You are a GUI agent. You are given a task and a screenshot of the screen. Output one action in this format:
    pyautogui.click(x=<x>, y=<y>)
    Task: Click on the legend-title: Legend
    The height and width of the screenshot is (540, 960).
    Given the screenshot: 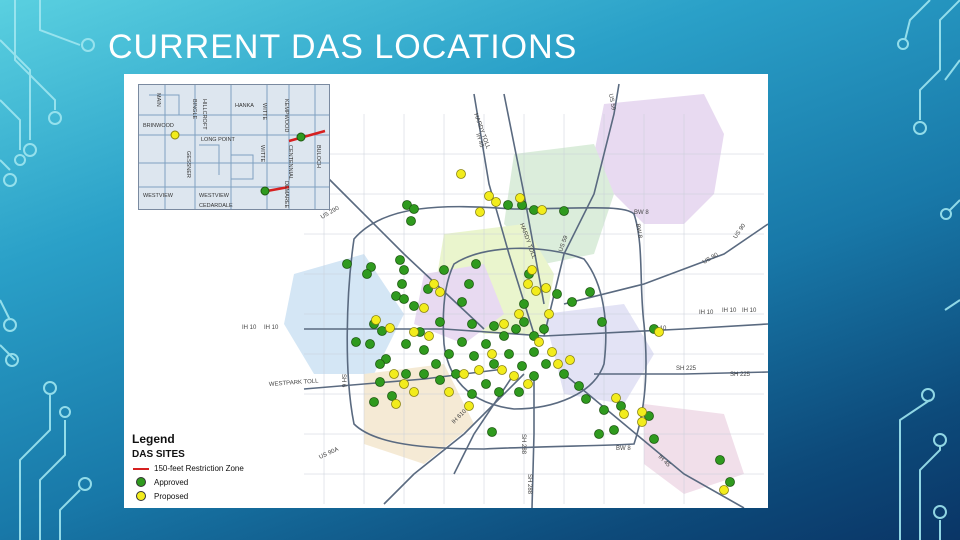 What is the action you would take?
    pyautogui.click(x=153, y=439)
    